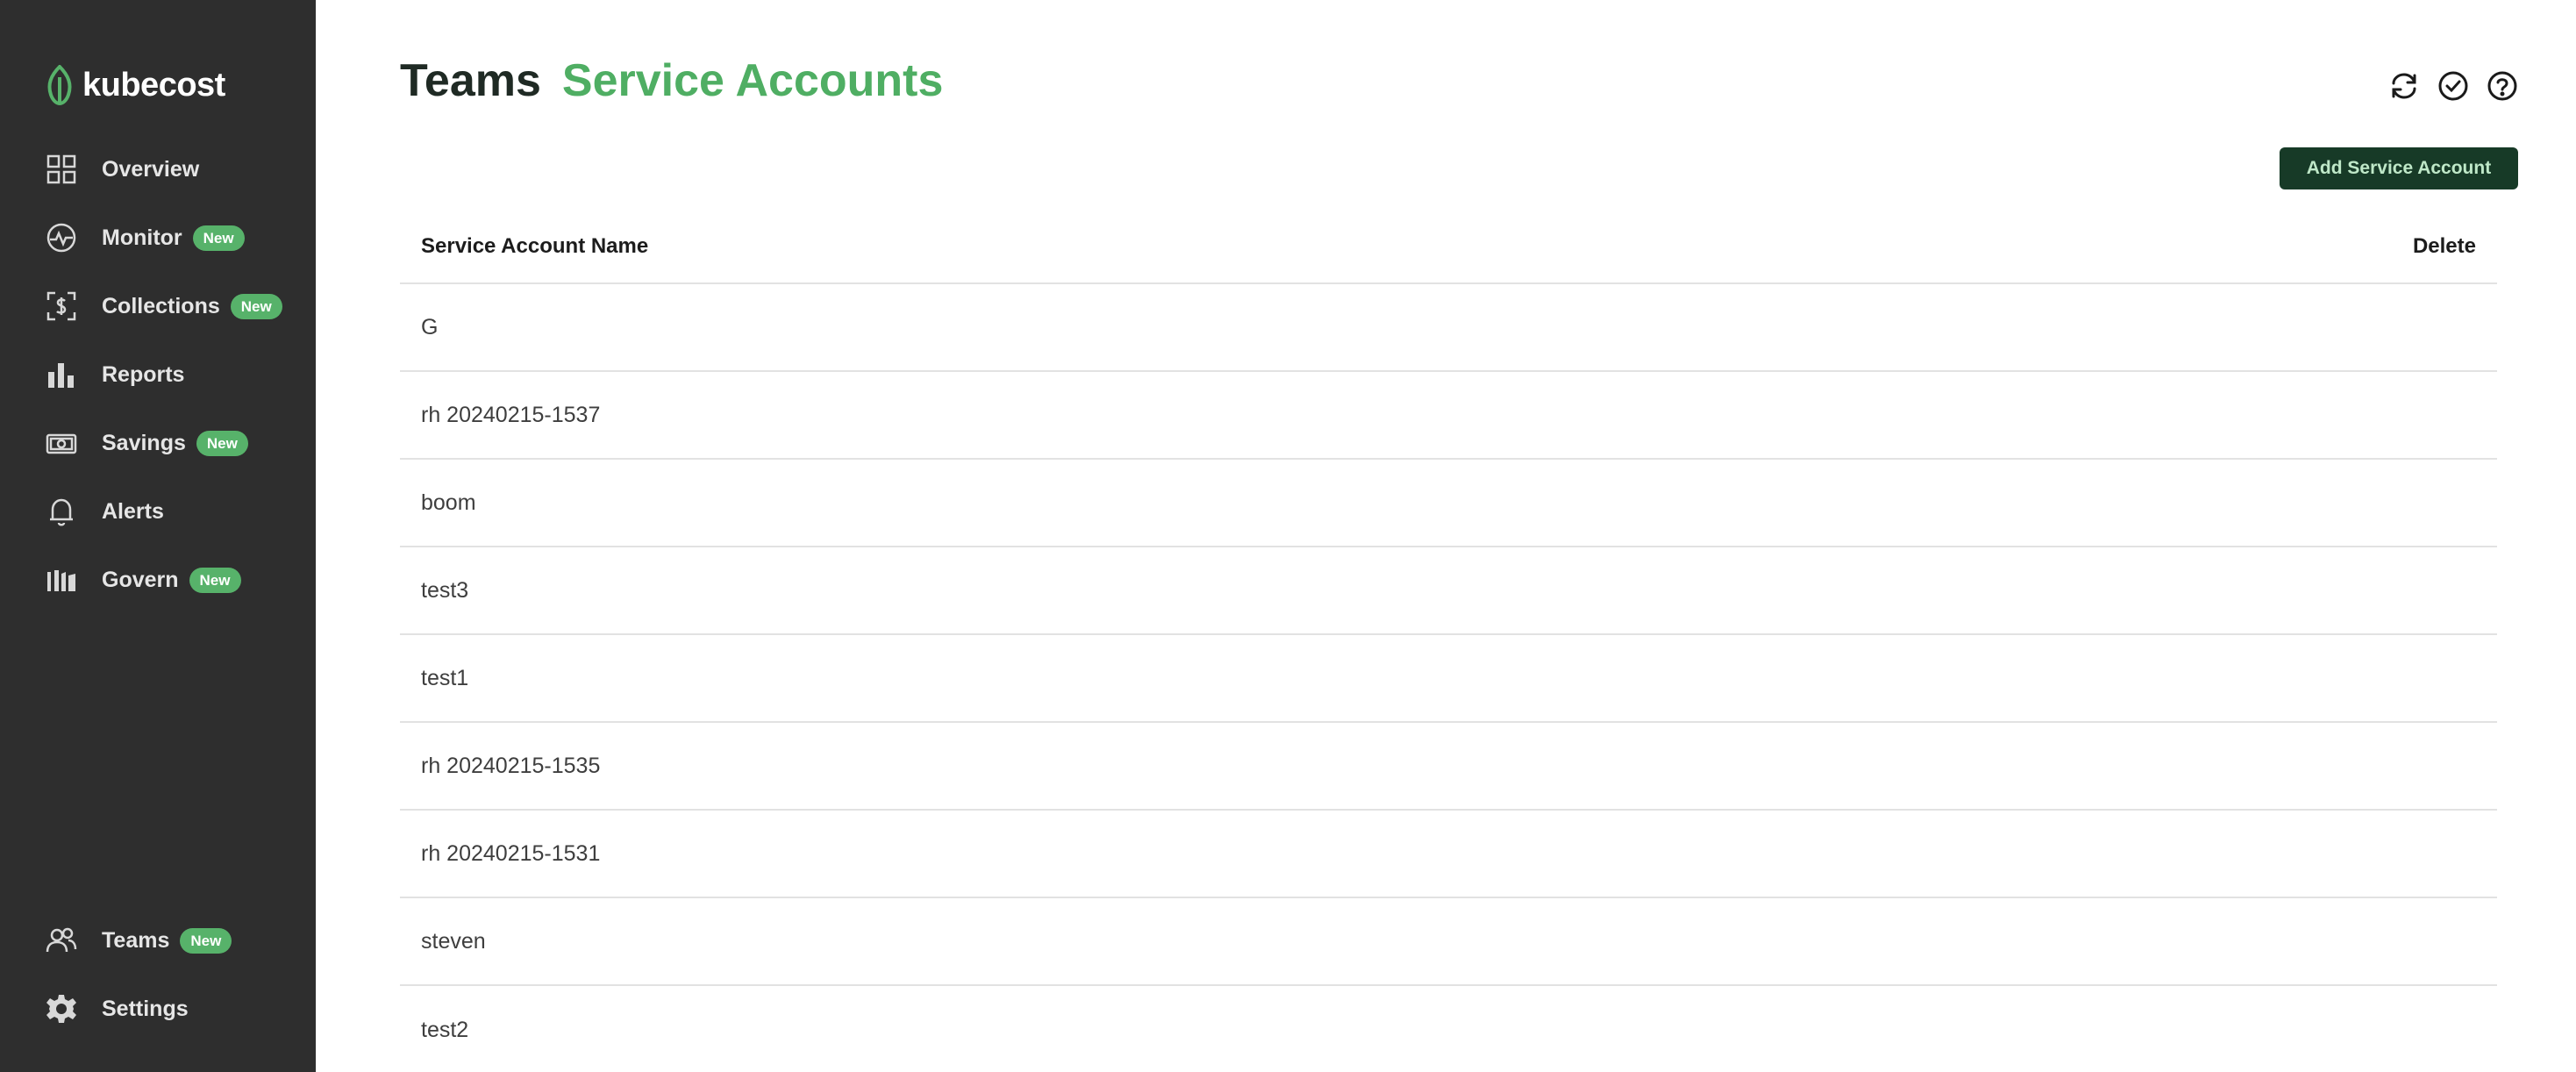 The width and height of the screenshot is (2576, 1072). What do you see at coordinates (2444, 246) in the screenshot?
I see `column-header-delete: Delete` at bounding box center [2444, 246].